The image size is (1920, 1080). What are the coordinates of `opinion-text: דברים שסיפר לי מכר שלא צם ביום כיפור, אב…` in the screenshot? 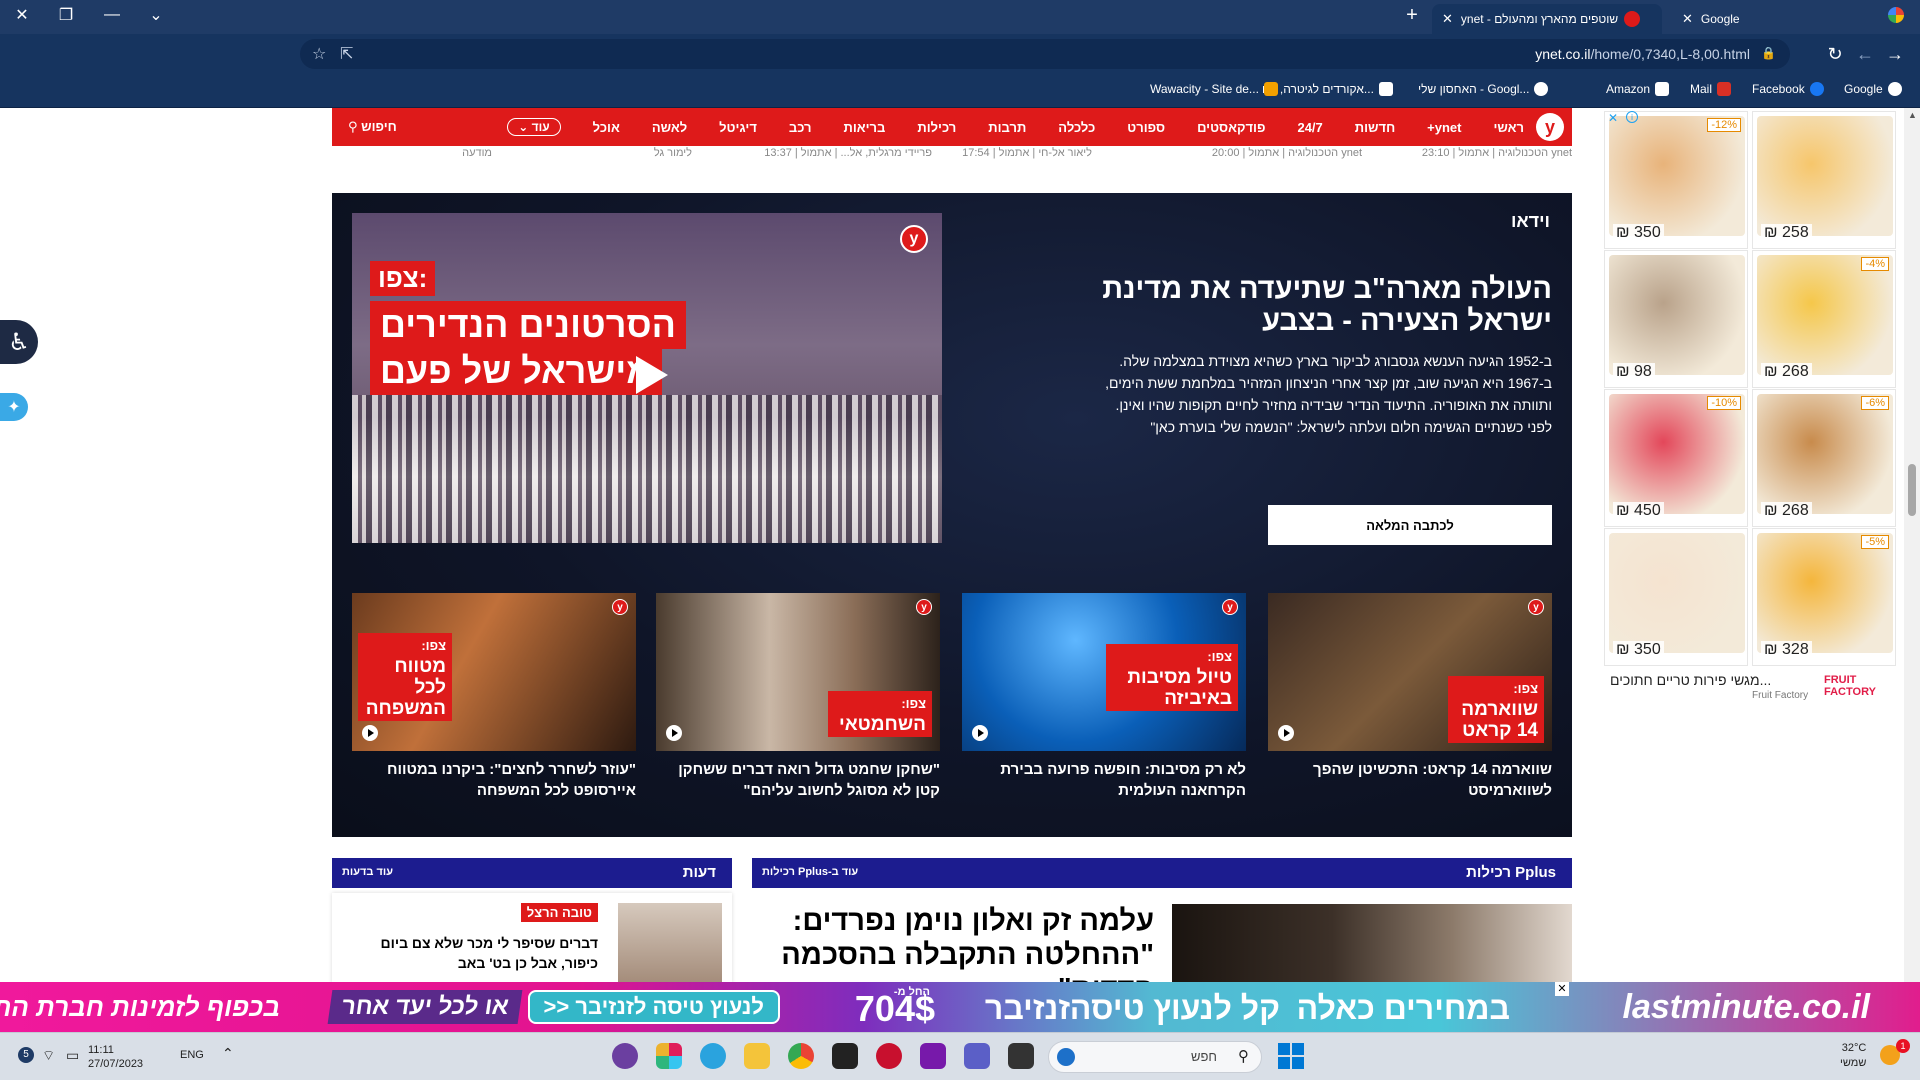 It's located at (473, 953).